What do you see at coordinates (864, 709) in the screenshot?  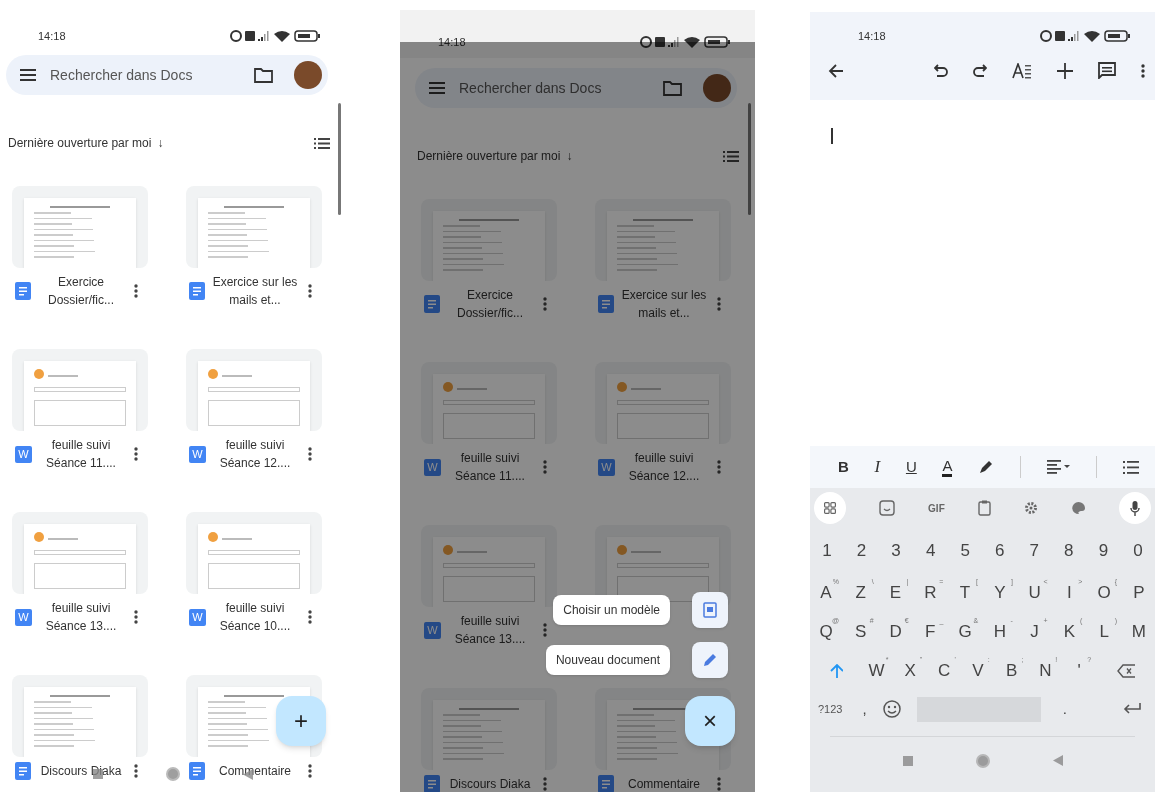 I see `comma-key: ,` at bounding box center [864, 709].